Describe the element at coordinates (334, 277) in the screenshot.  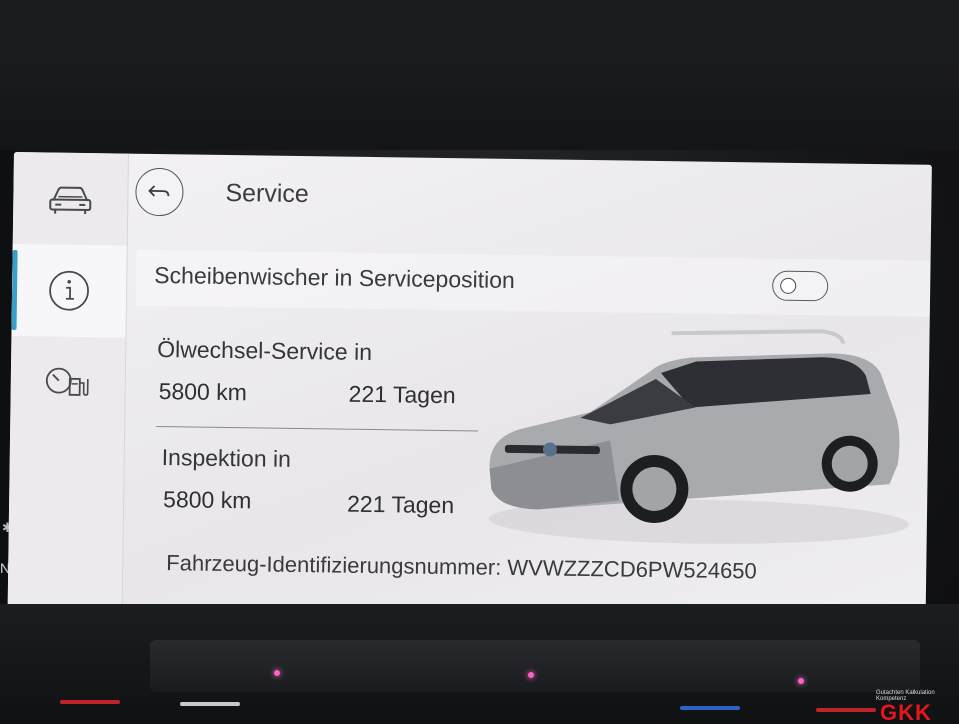
I see `wiper-service-label: Scheibenwischer in Serviceposition` at that location.